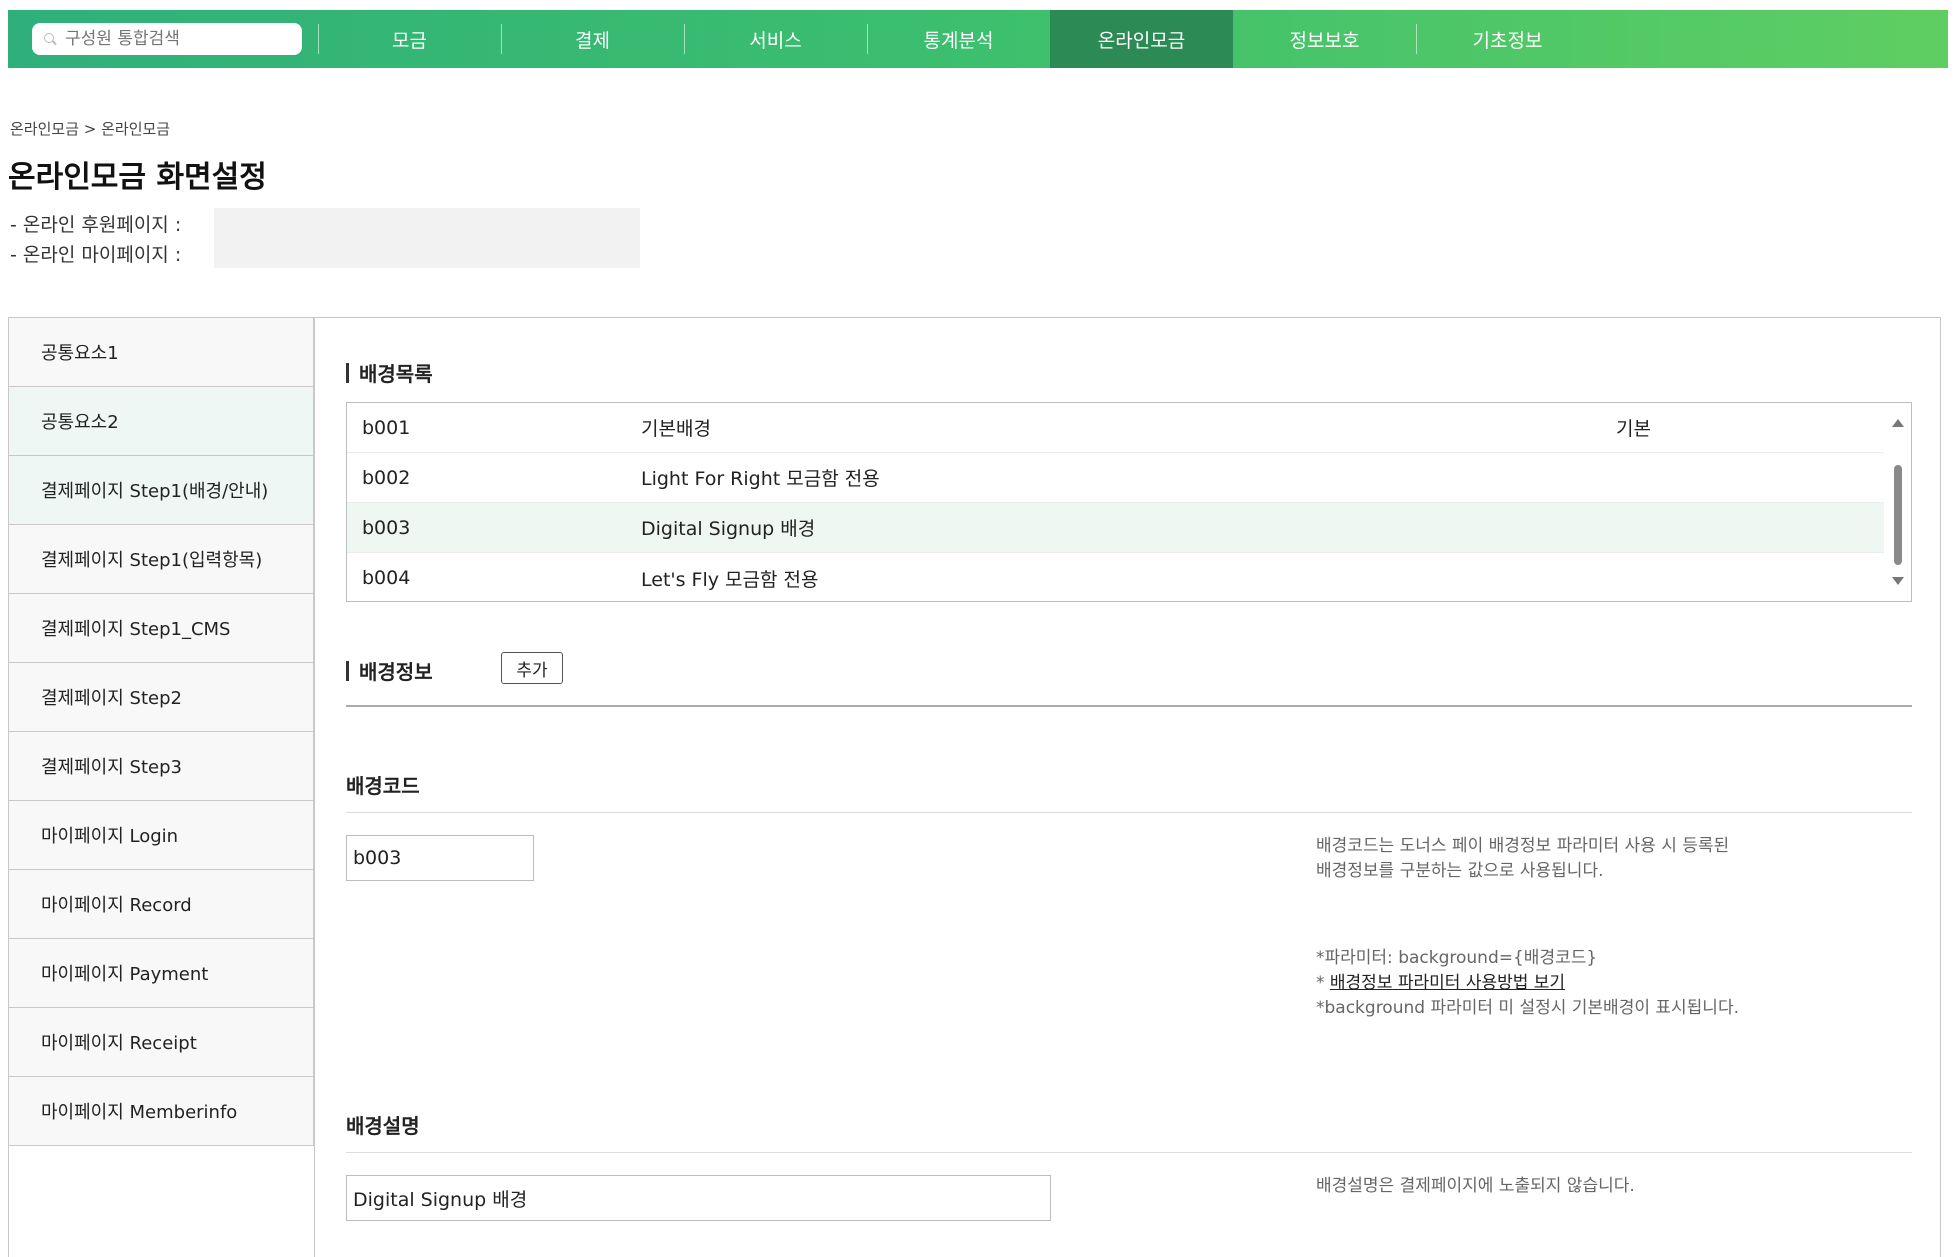  Describe the element at coordinates (161, 490) in the screenshot. I see `sidebar-item-step1-background: 결제페이지 Step1(배경/안내)` at that location.